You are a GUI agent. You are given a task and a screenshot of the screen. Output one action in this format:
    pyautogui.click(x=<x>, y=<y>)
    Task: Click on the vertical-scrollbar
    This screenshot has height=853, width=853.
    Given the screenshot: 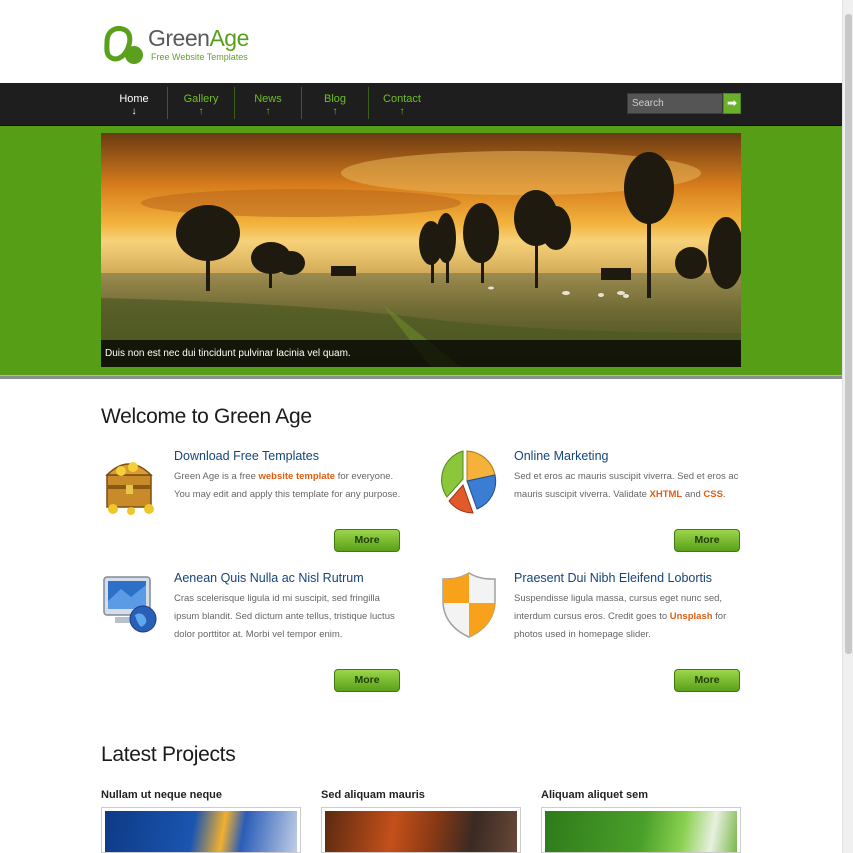 What is the action you would take?
    pyautogui.click(x=847, y=426)
    